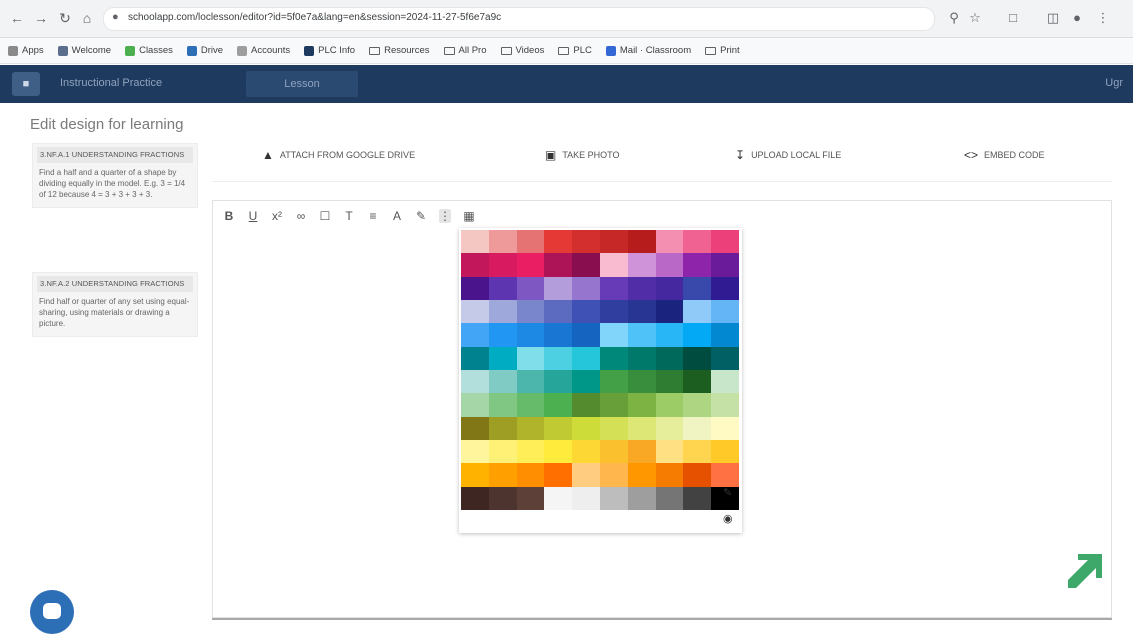  What do you see at coordinates (469, 216) in the screenshot?
I see `table-icon: ▦` at bounding box center [469, 216].